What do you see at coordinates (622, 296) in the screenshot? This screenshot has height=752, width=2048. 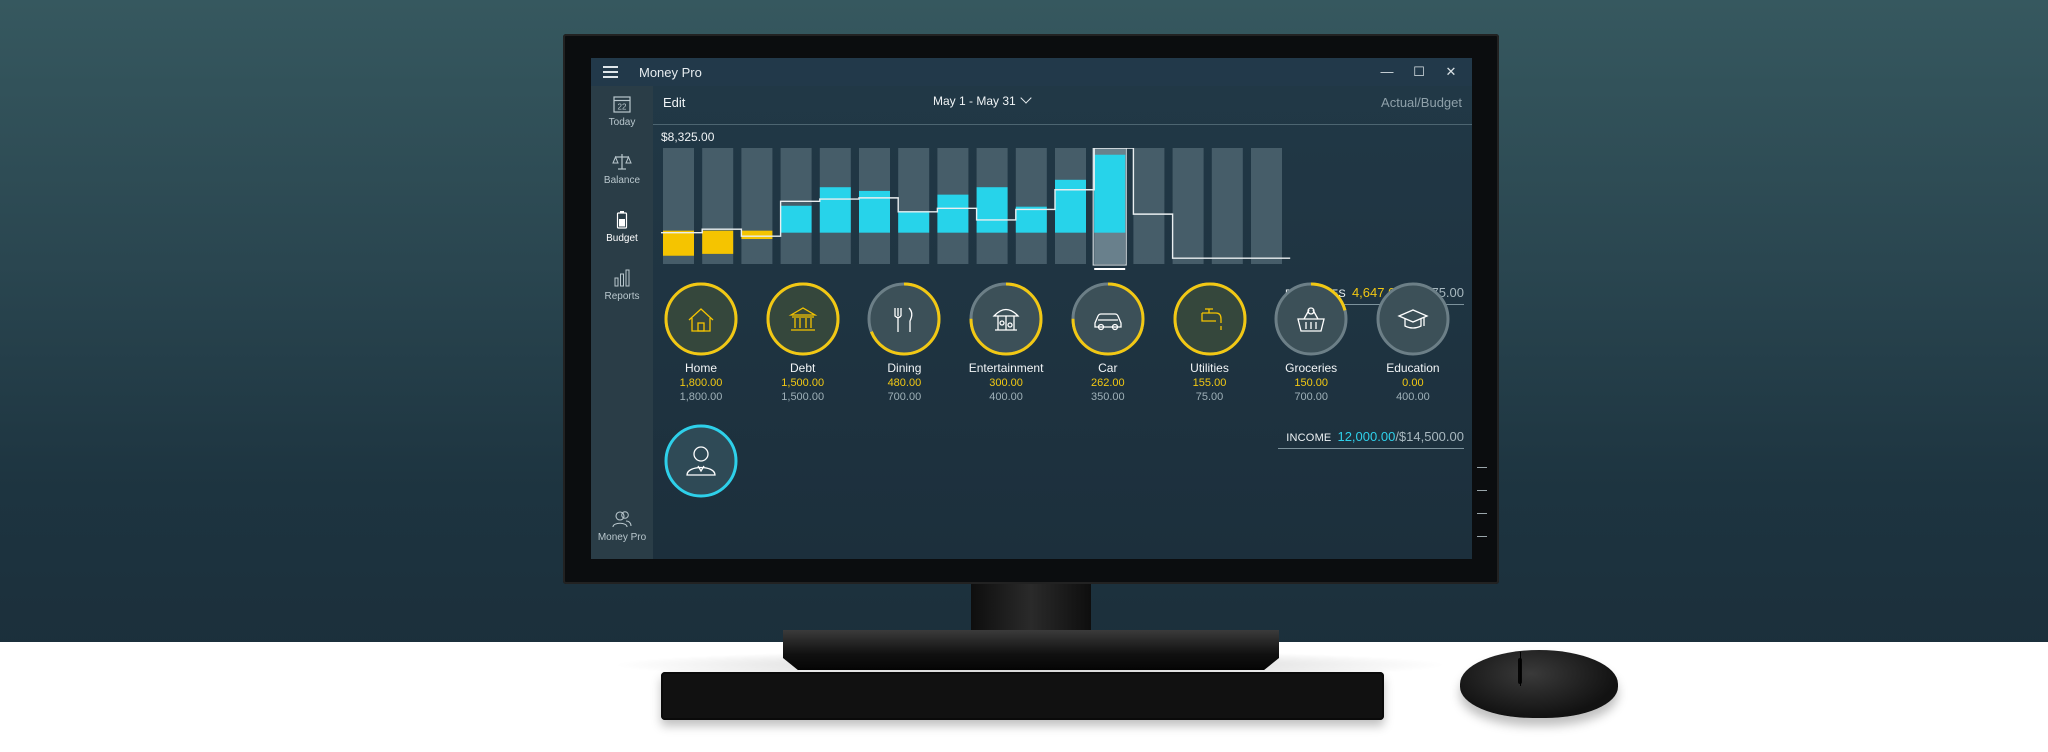 I see `sidebar-item-label: Reports` at bounding box center [622, 296].